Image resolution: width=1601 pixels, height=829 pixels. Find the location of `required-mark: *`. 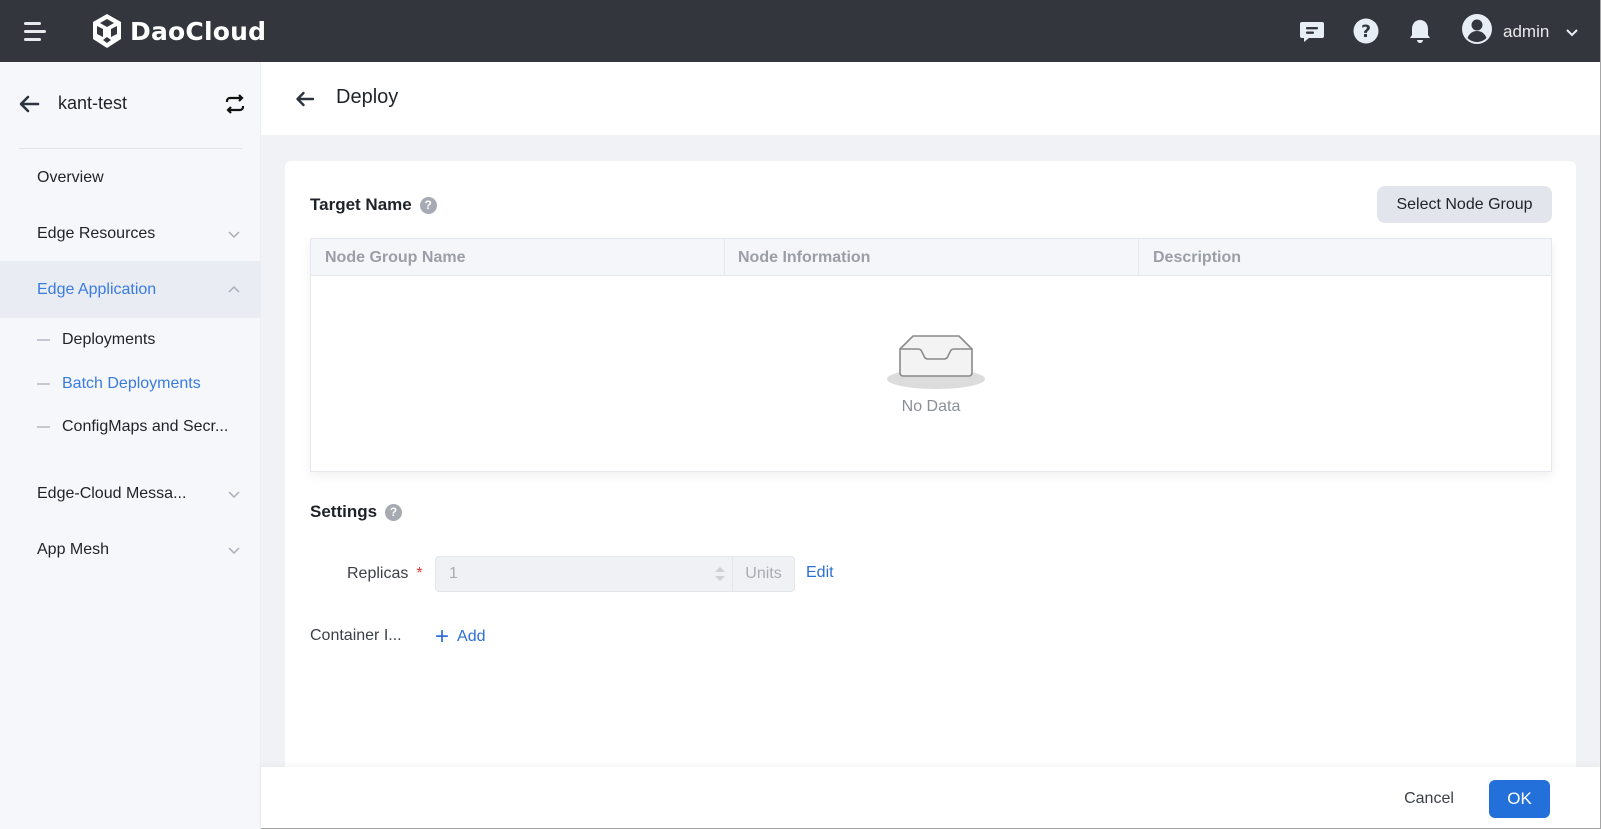

required-mark: * is located at coordinates (419, 573).